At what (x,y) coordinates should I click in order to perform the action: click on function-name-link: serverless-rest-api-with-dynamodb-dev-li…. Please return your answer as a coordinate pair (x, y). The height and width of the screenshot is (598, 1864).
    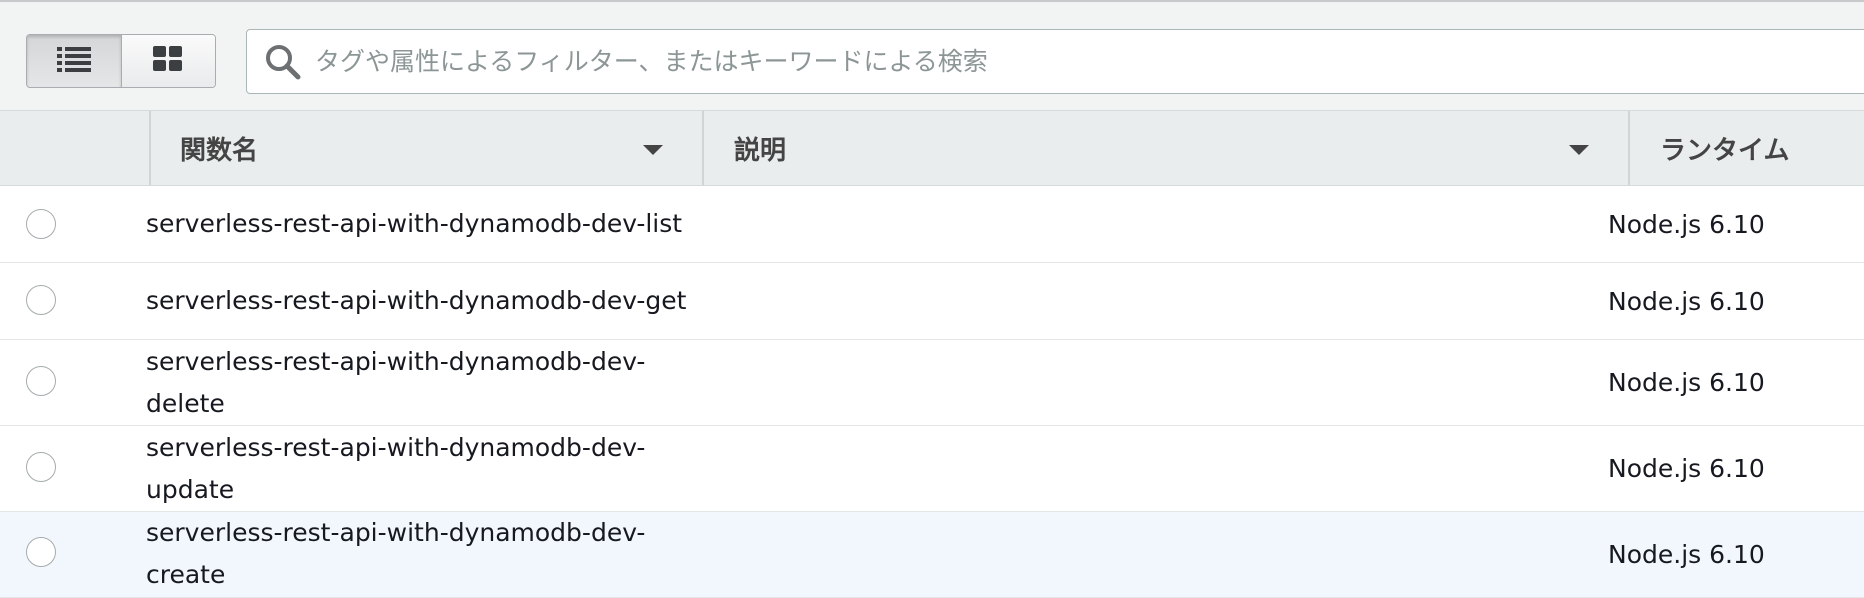
    Looking at the image, I should click on (426, 224).